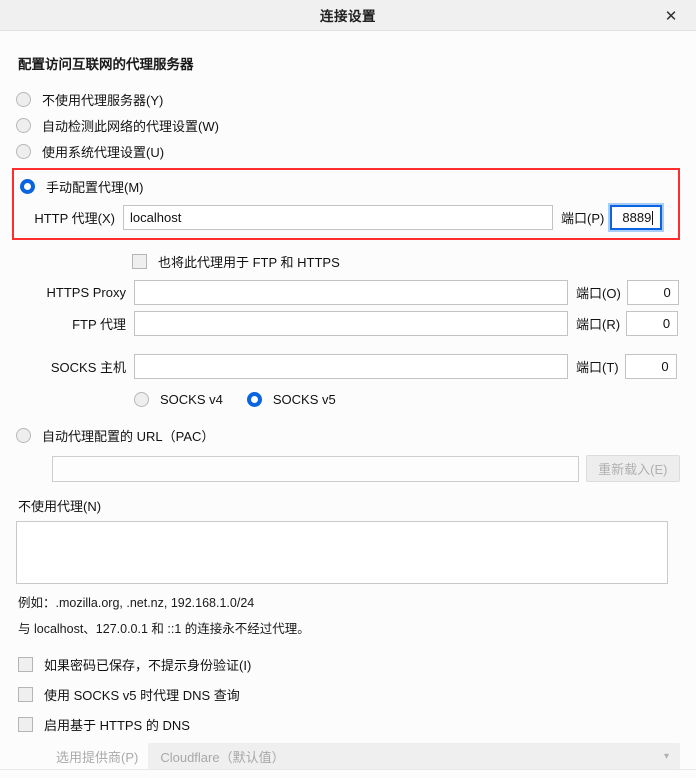  What do you see at coordinates (666, 756) in the screenshot?
I see `chevron-down-icon: ▾` at bounding box center [666, 756].